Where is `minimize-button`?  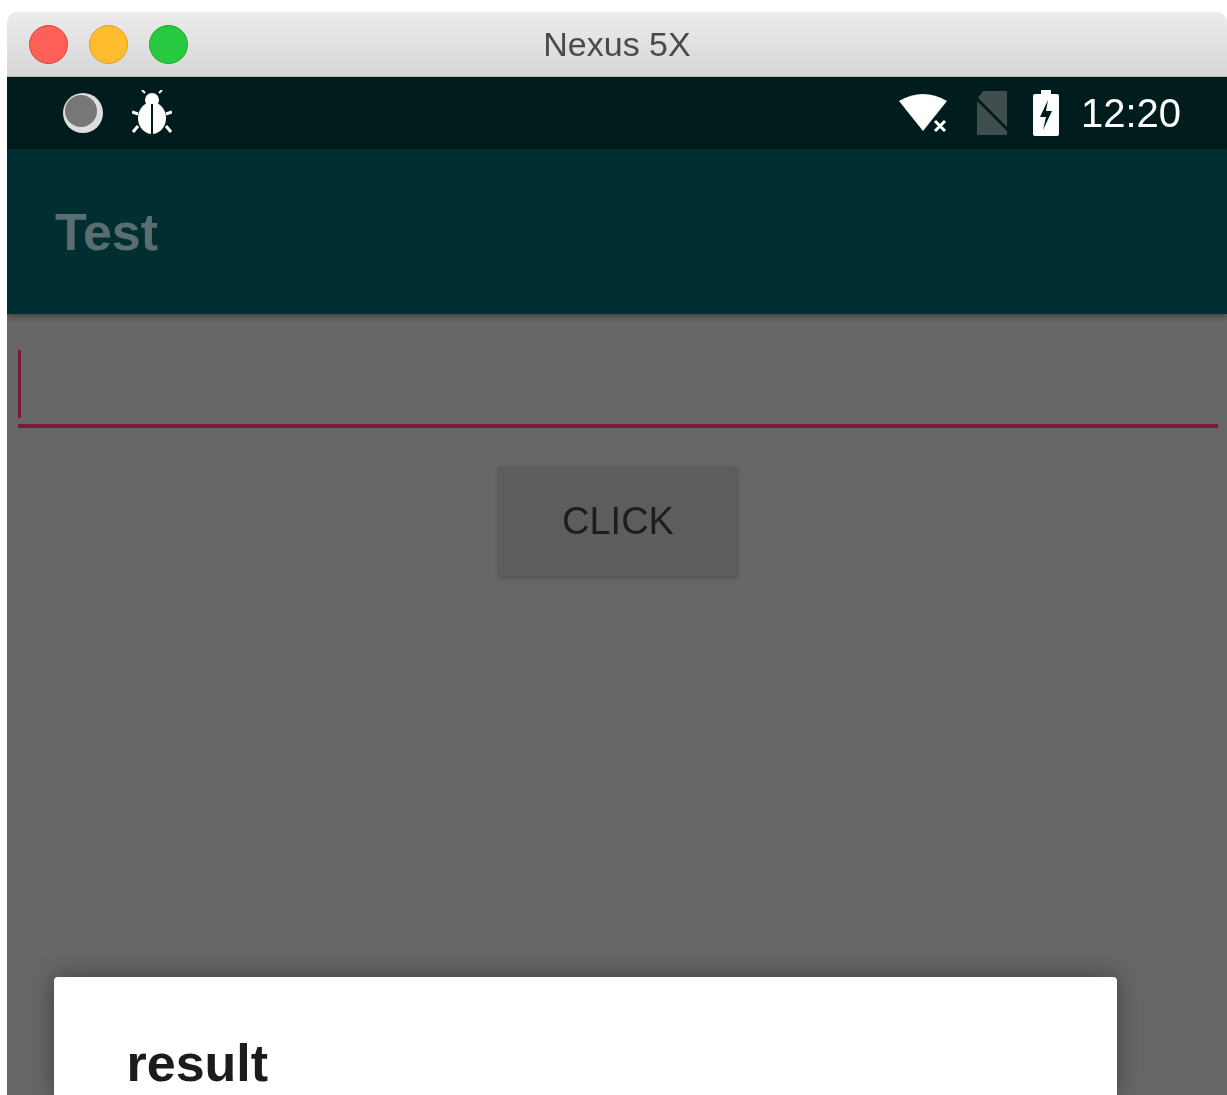
minimize-button is located at coordinates (108, 44).